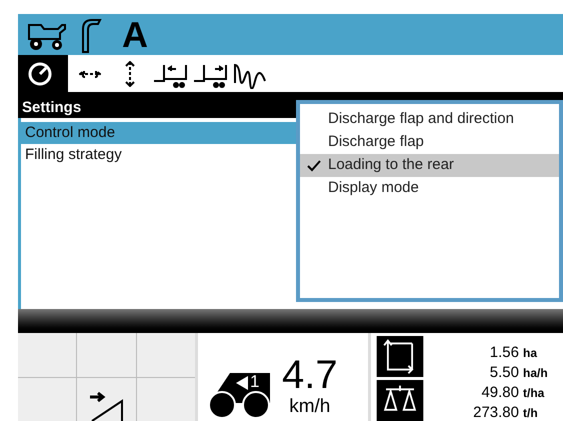  I want to click on vertical-arrows-icon, so click(130, 73).